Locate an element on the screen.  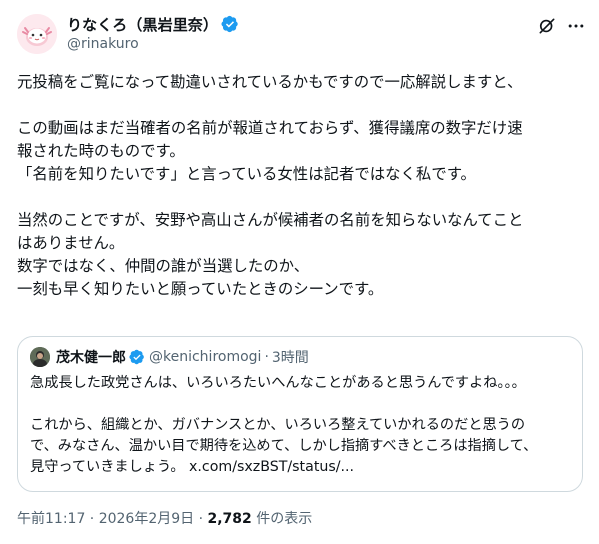
tweet-text-line: 数字ではなく、仲間の誰が当選したのか、 is located at coordinates (163, 266).